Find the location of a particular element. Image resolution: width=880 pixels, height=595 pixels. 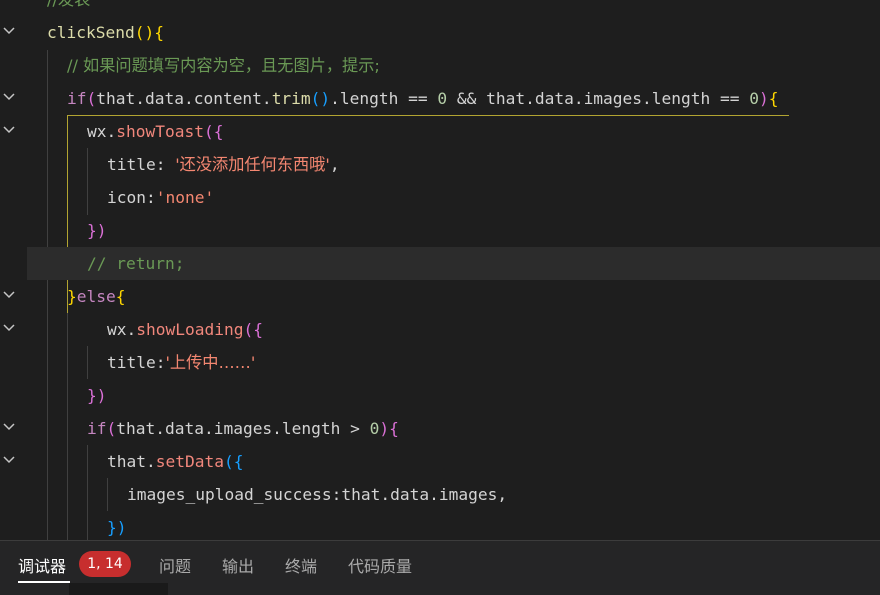

code-text: wx.showLoading({ is located at coordinates (185, 329).